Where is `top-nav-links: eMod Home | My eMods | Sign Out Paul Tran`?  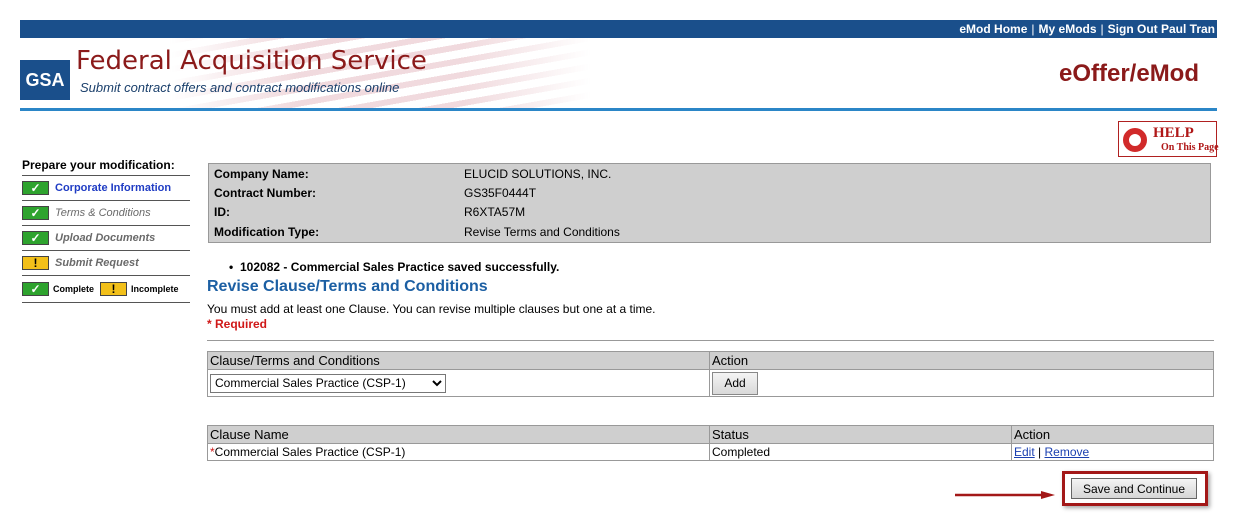 top-nav-links: eMod Home | My eMods | Sign Out Paul Tran is located at coordinates (1087, 29).